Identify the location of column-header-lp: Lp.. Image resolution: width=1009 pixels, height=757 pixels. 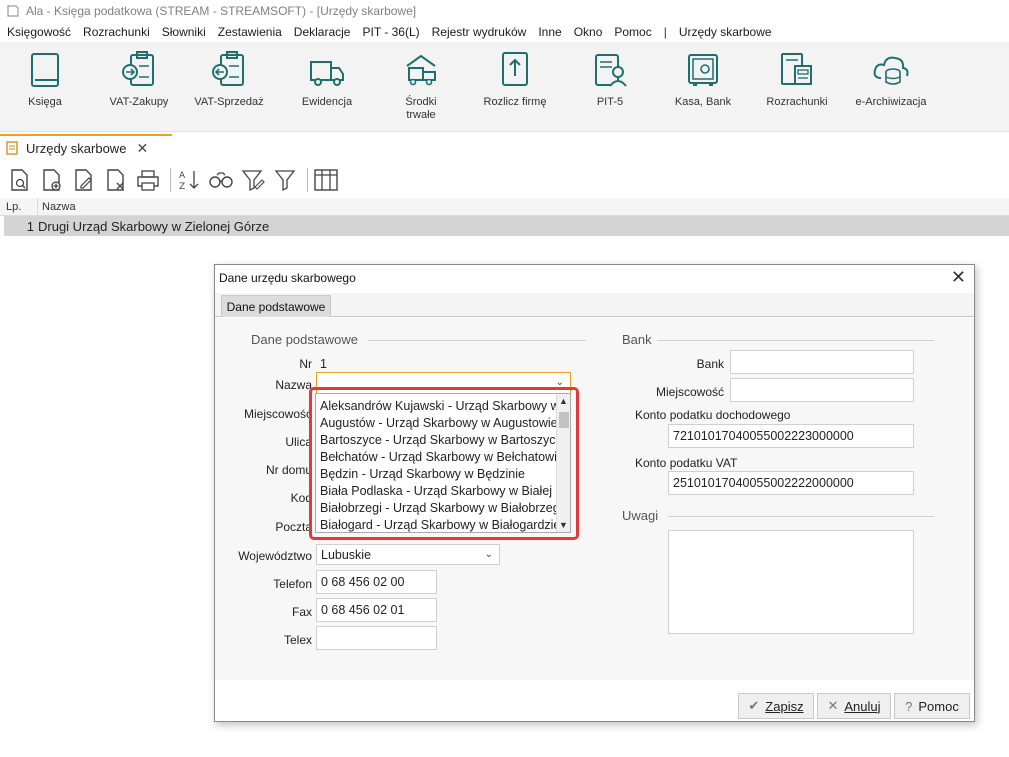
(19, 206).